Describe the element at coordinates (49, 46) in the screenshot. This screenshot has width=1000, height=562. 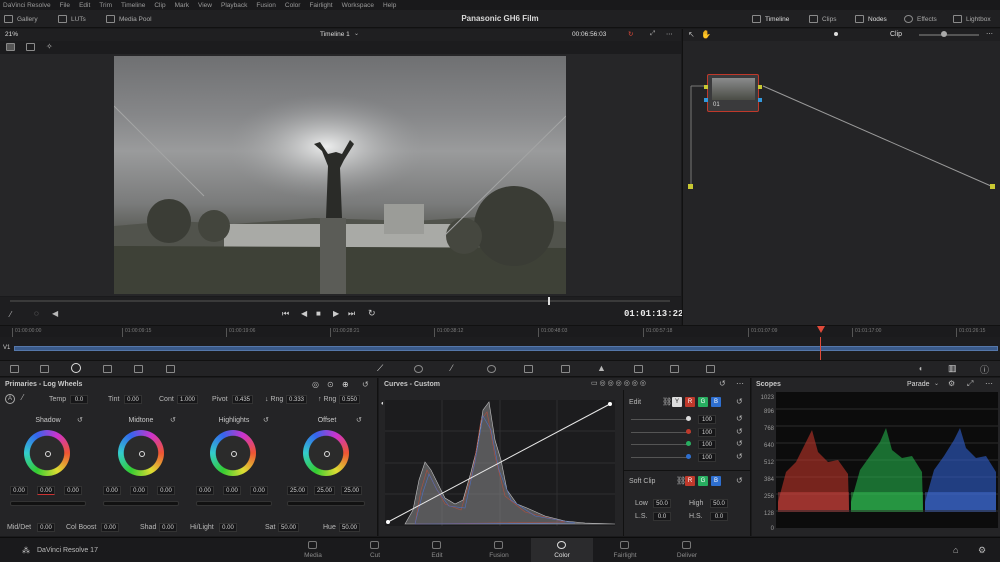
I see `wand-icon: ✧` at that location.